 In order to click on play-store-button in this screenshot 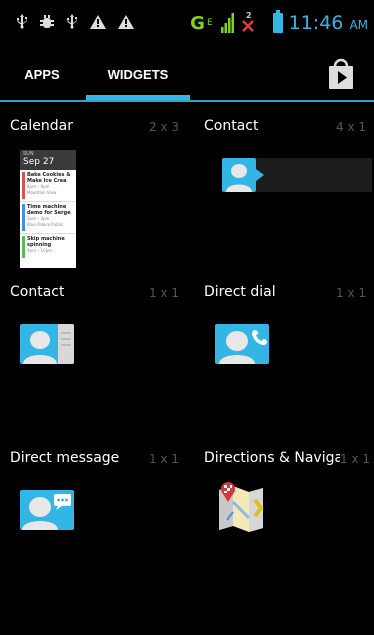, I will do `click(341, 74)`.